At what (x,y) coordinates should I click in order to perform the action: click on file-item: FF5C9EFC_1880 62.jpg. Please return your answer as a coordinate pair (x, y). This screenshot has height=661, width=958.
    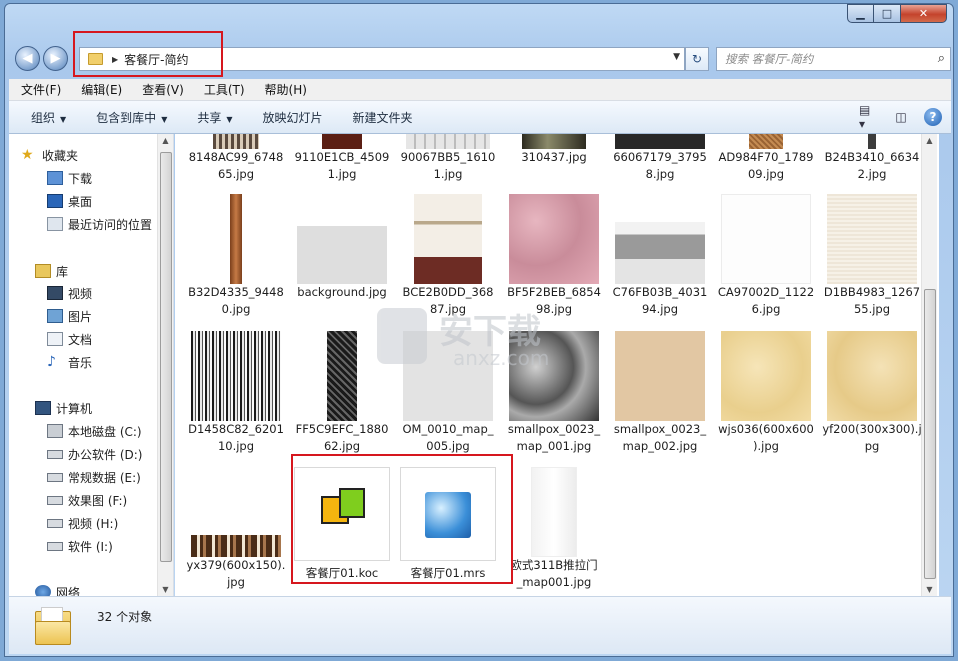
    Looking at the image, I should click on (342, 393).